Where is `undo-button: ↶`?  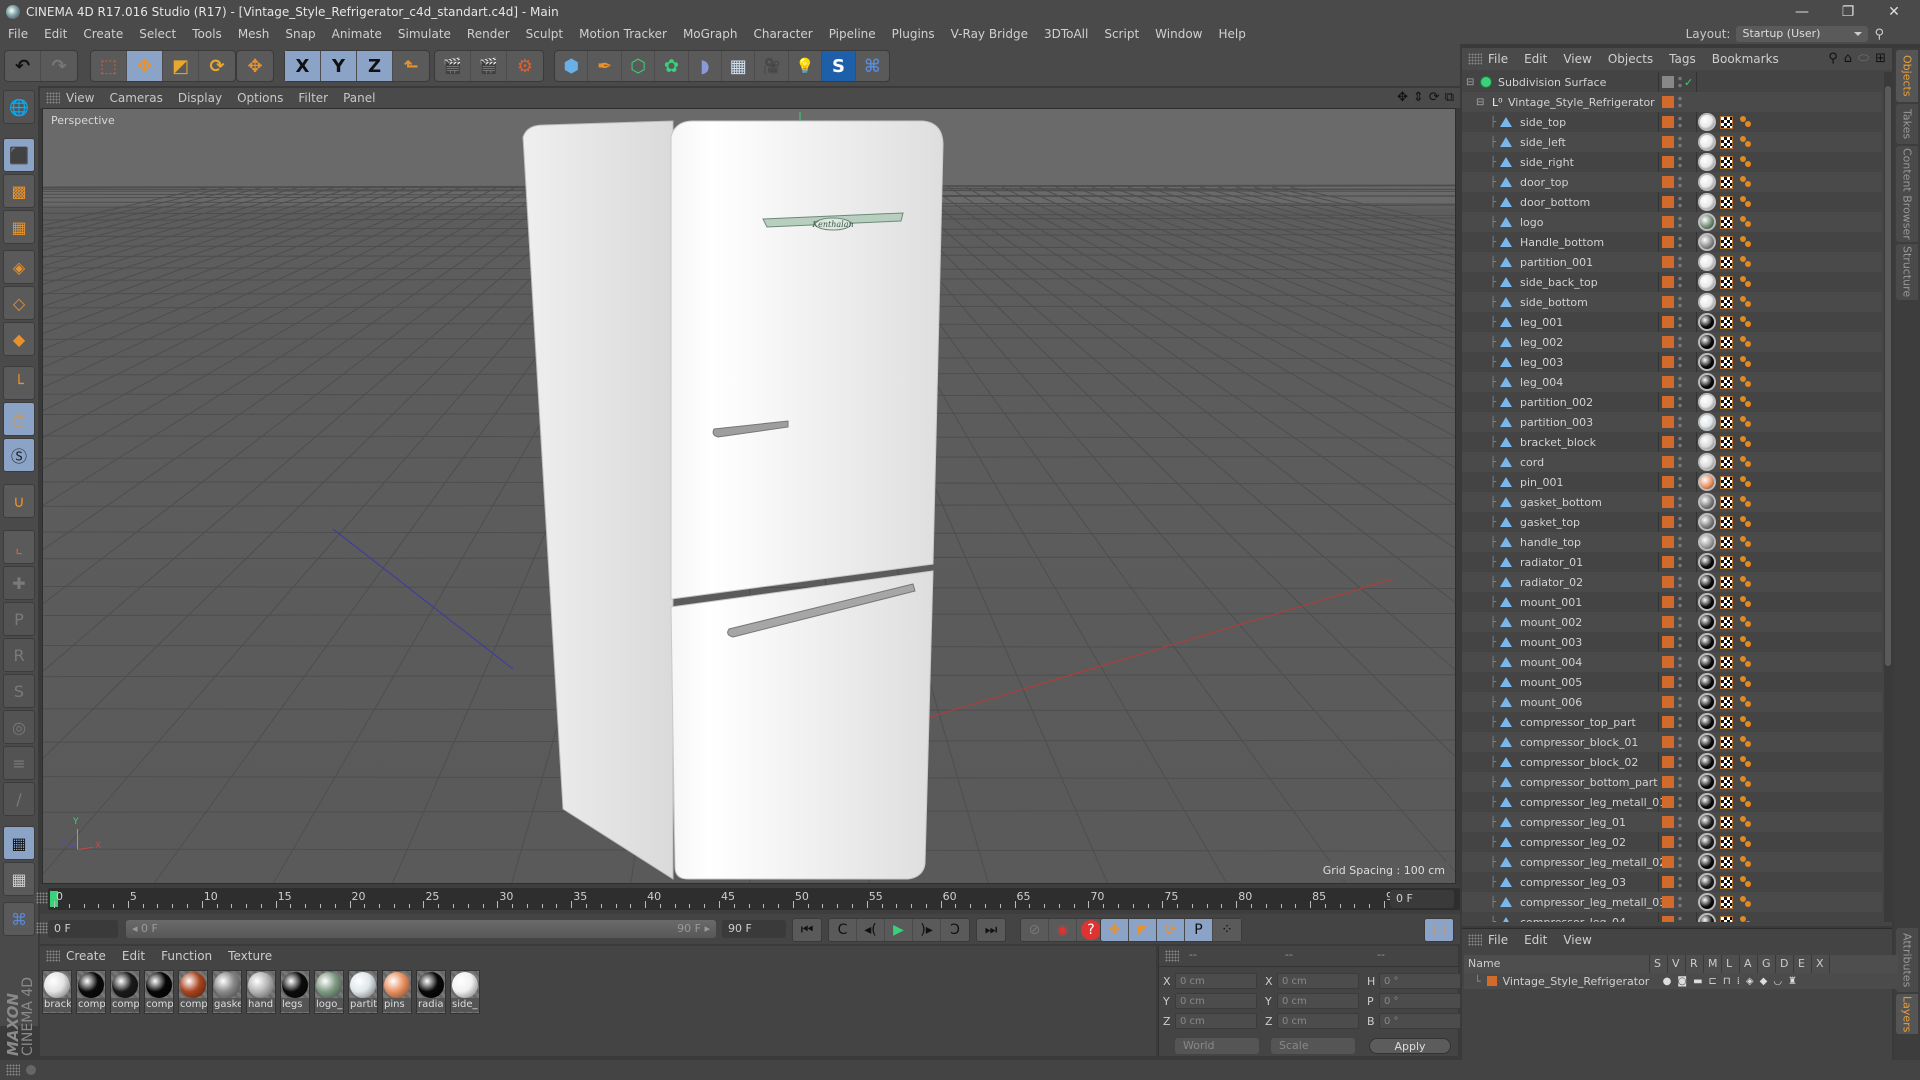
undo-button: ↶ is located at coordinates (23, 66).